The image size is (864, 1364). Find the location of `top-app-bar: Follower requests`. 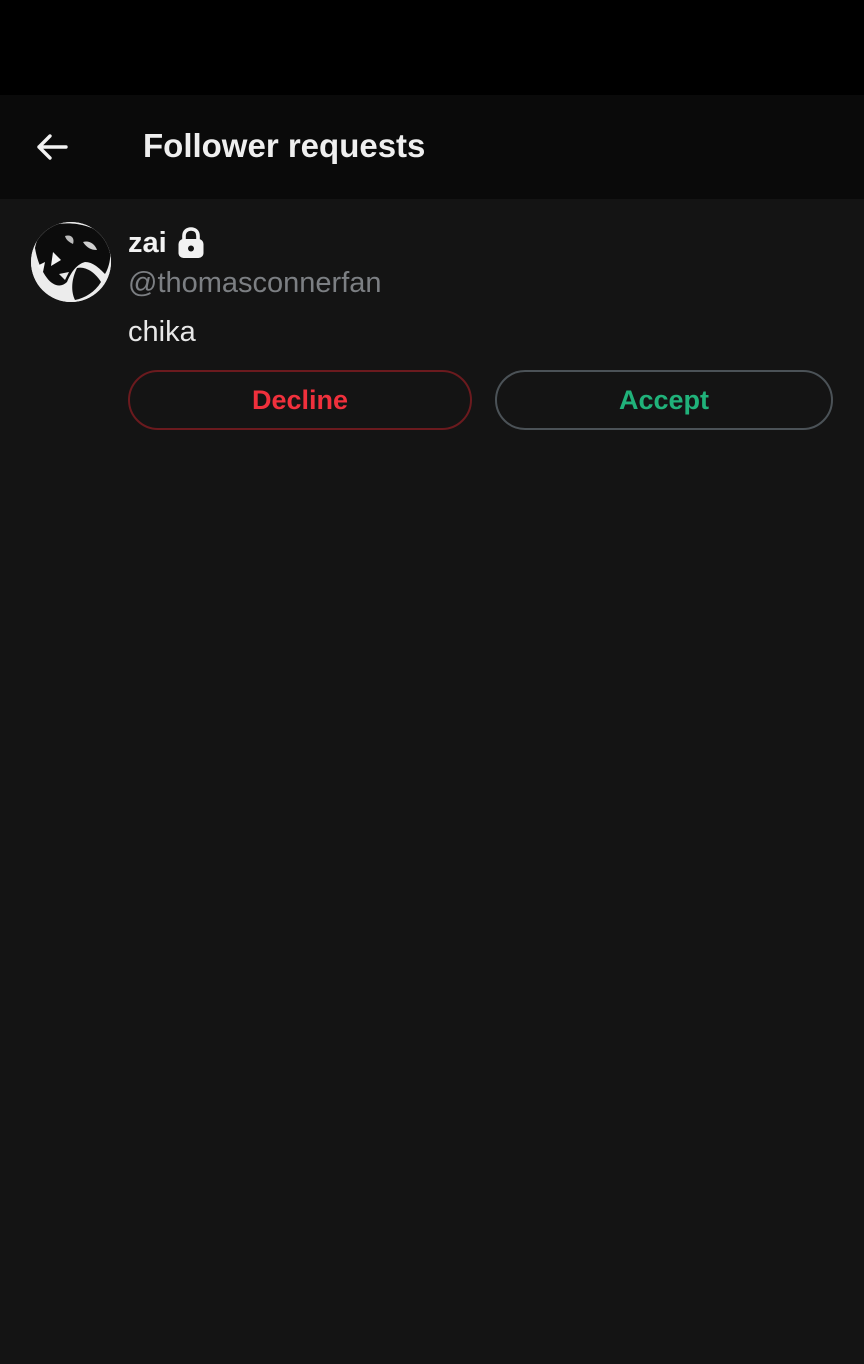

top-app-bar: Follower requests is located at coordinates (432, 147).